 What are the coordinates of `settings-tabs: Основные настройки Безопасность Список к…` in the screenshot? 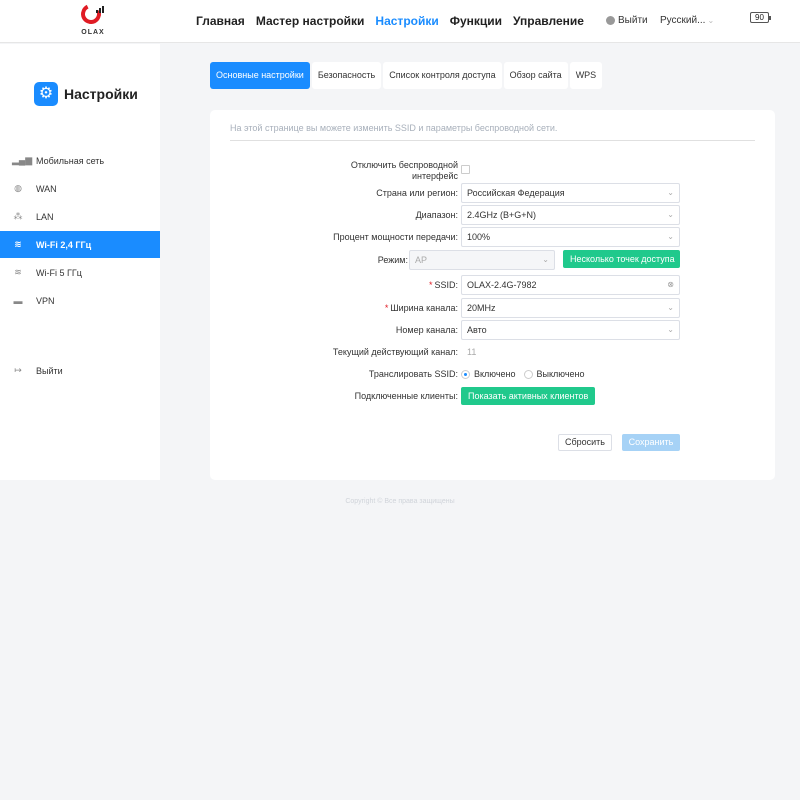 It's located at (406, 75).